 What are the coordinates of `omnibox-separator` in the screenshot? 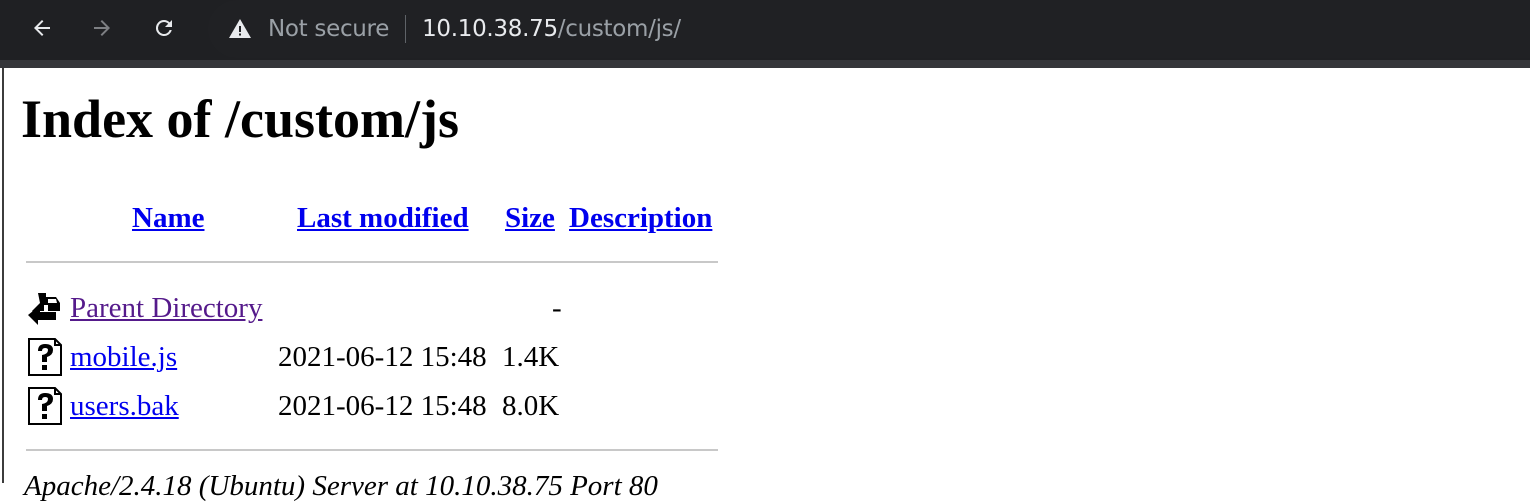 It's located at (406, 29).